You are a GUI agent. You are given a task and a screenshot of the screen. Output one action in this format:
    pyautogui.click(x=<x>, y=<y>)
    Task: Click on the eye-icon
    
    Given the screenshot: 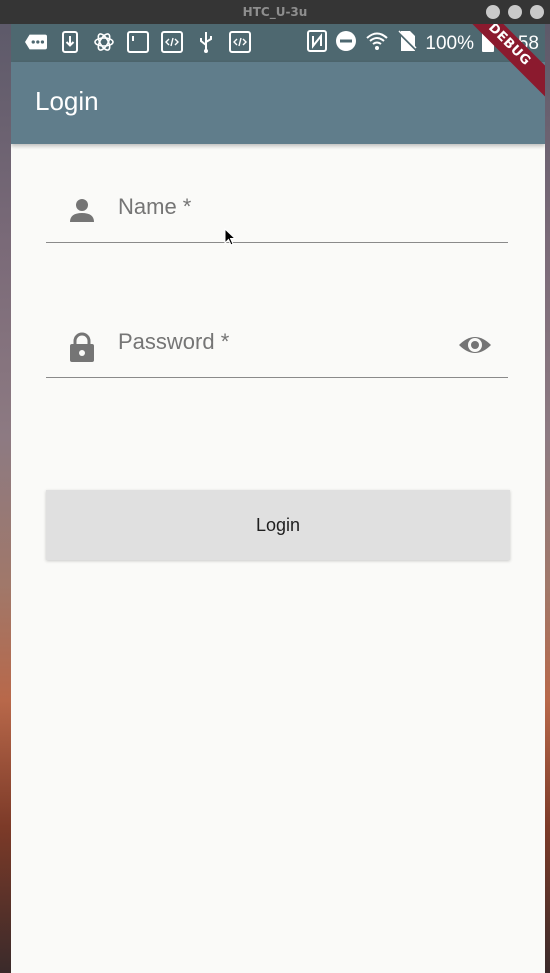 What is the action you would take?
    pyautogui.click(x=475, y=345)
    